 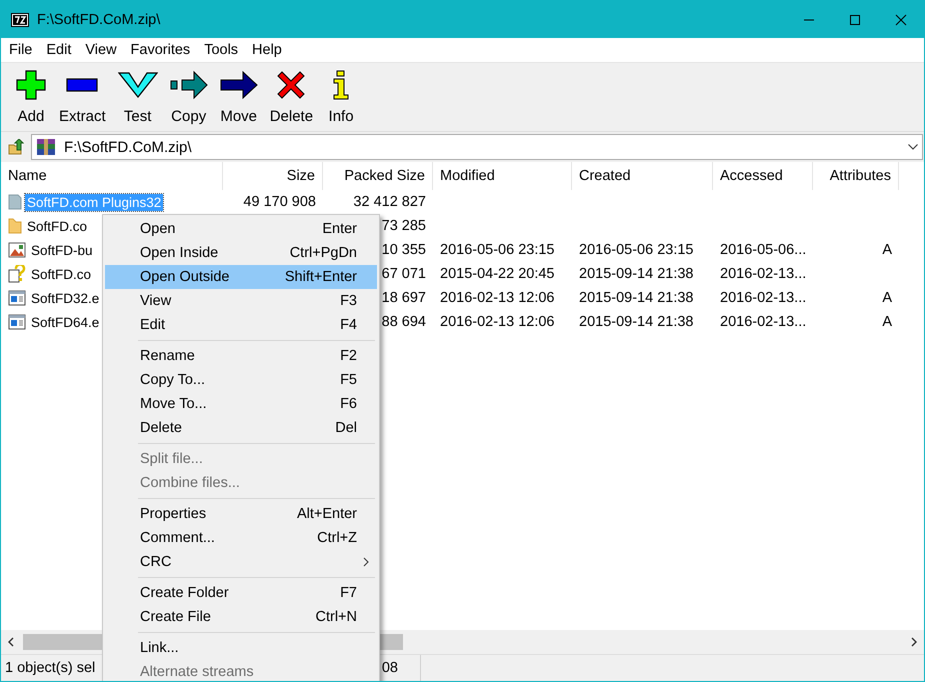 What do you see at coordinates (914, 642) in the screenshot?
I see `chevron-right-icon` at bounding box center [914, 642].